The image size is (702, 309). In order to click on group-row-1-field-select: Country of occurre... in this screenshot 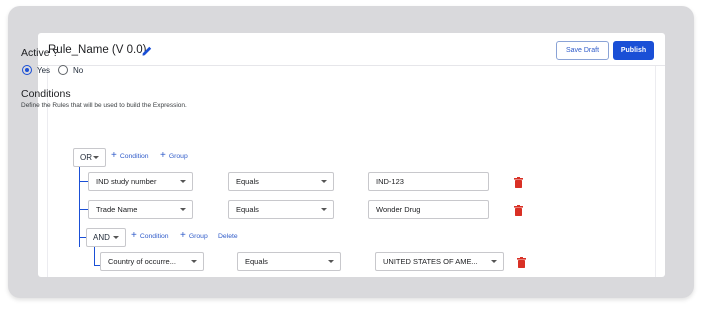, I will do `click(152, 261)`.